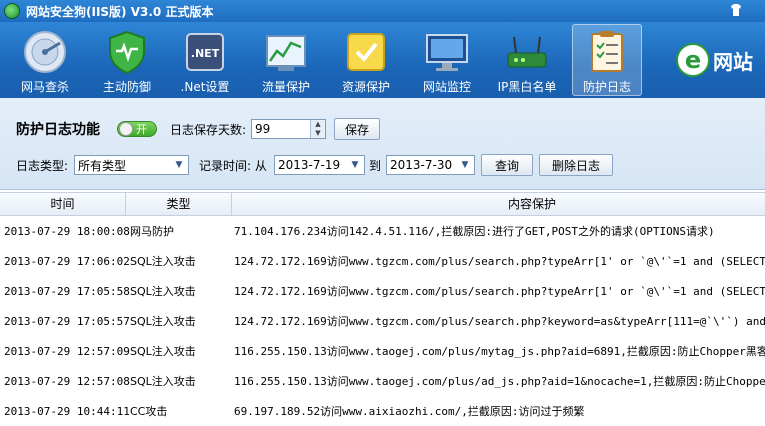 This screenshot has width=765, height=426. I want to click on radar-scan-icon, so click(45, 52).